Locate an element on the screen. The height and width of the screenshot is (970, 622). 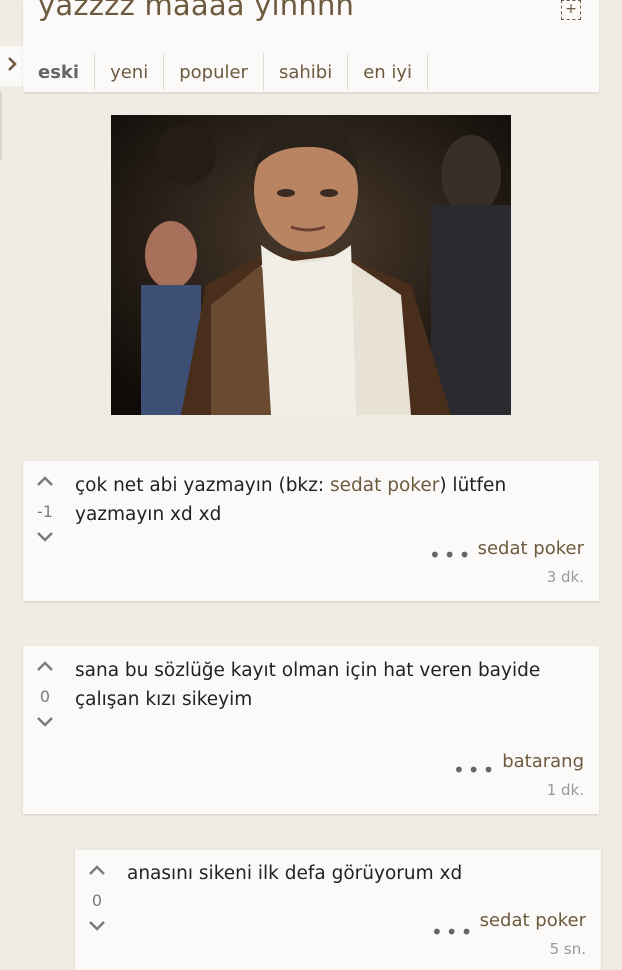
tab-en-iyi: en iyi is located at coordinates (388, 72).